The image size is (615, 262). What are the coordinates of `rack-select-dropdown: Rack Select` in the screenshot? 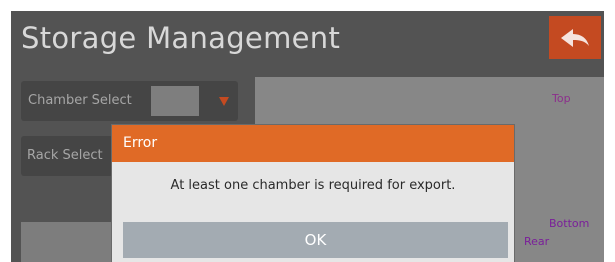 It's located at (67, 156).